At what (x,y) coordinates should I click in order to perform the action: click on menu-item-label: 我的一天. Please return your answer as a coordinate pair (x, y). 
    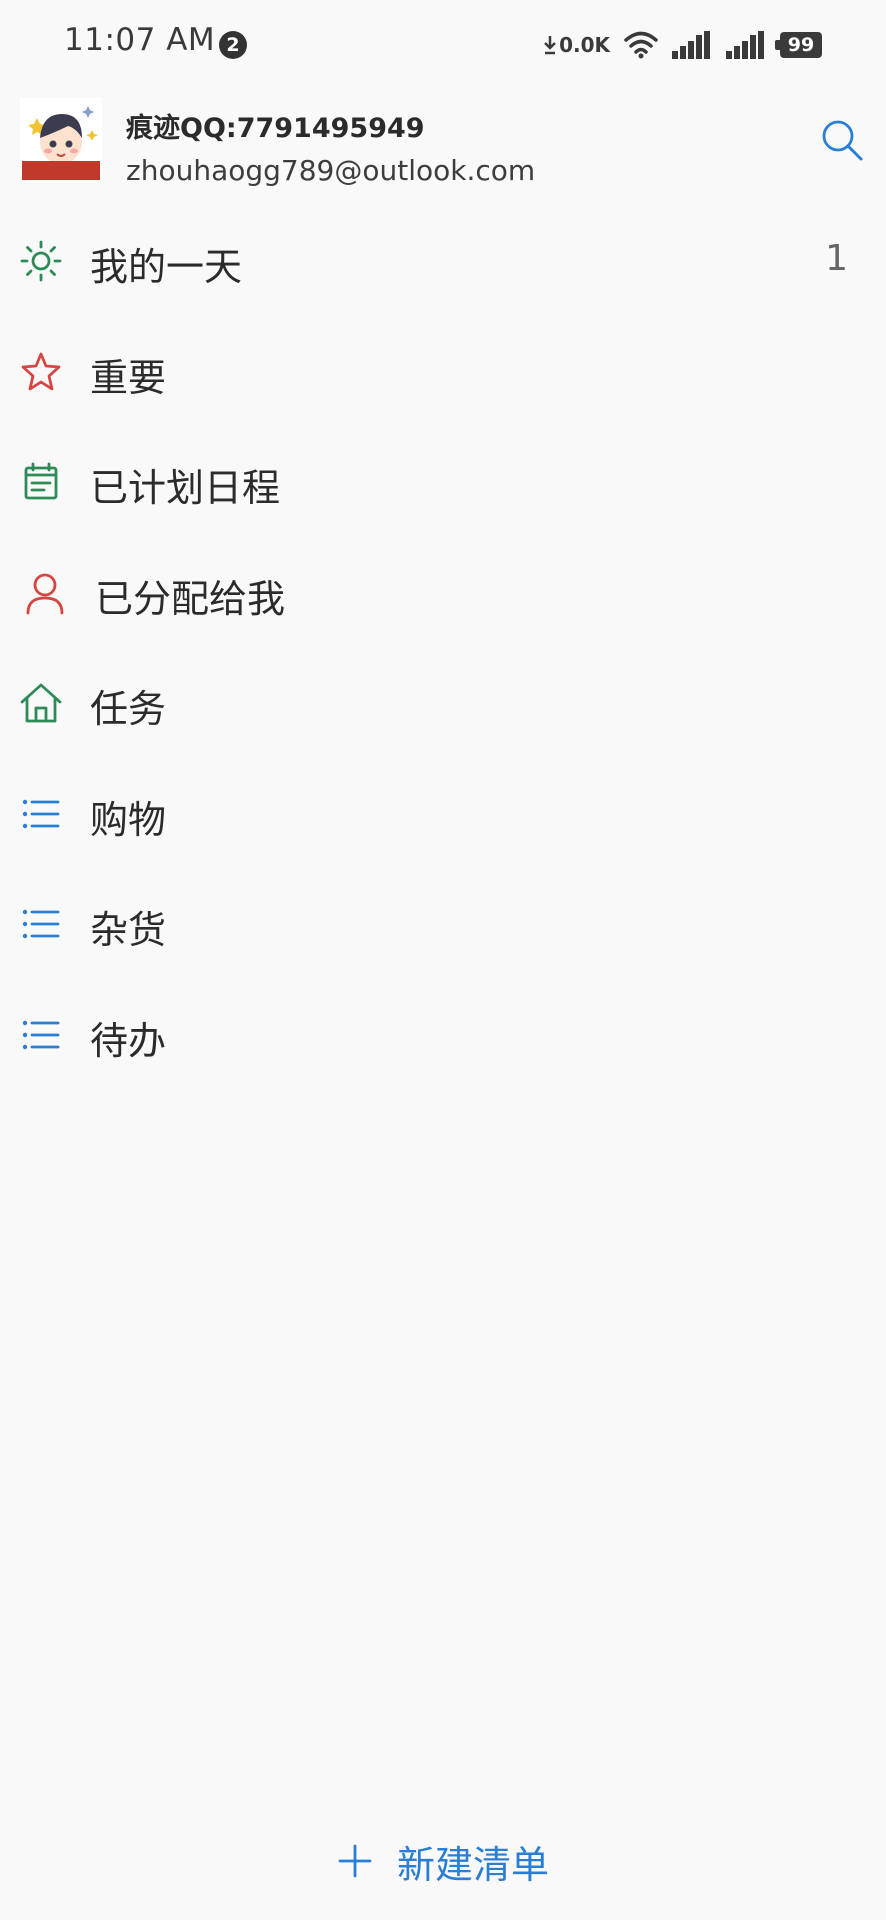
    Looking at the image, I should click on (166, 267).